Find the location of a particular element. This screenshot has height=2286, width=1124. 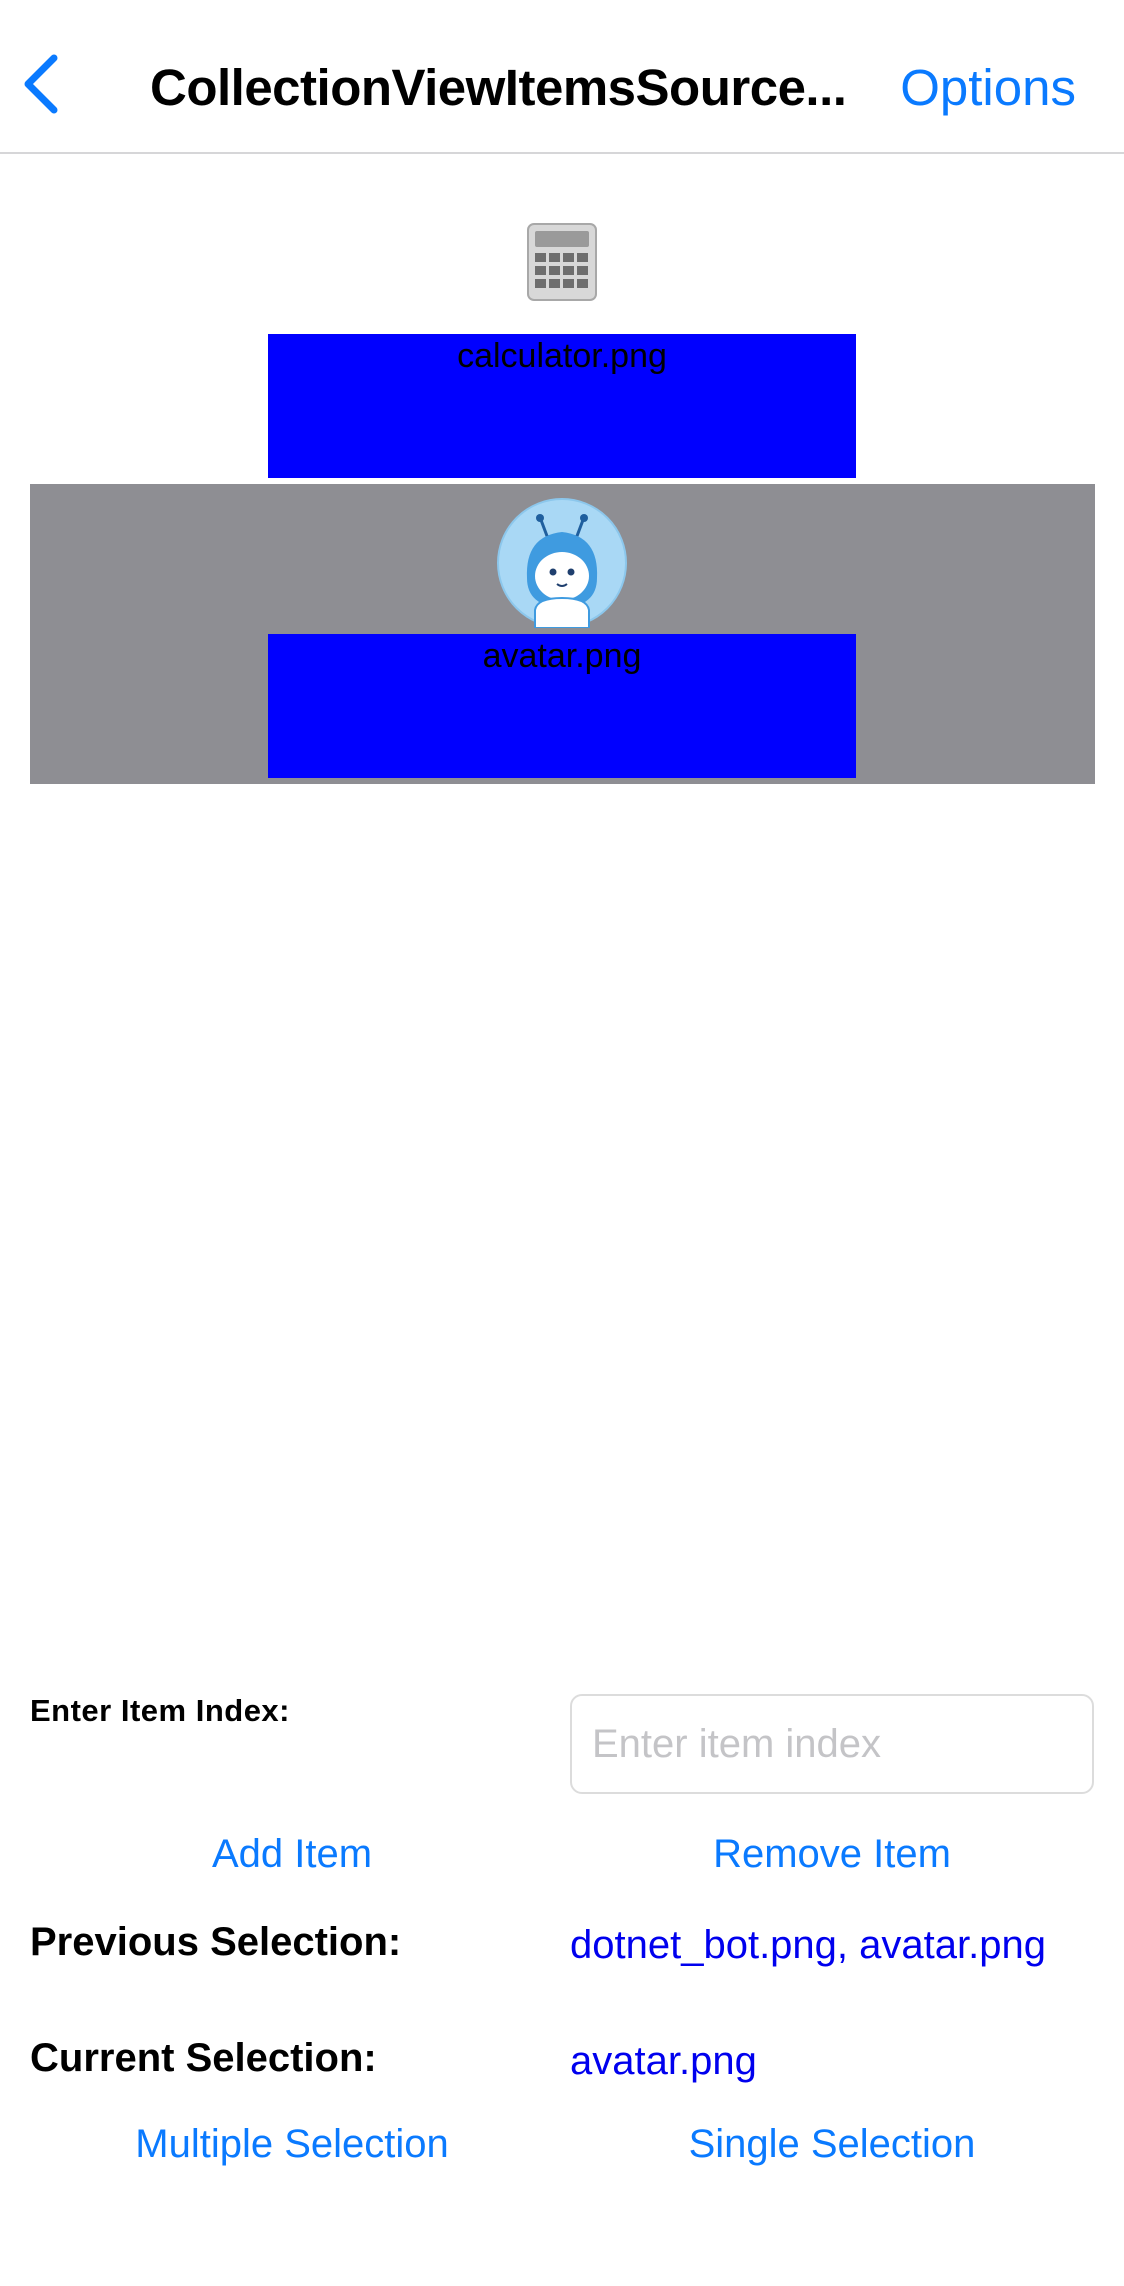

collection-item: calculator.png is located at coordinates (562, 334).